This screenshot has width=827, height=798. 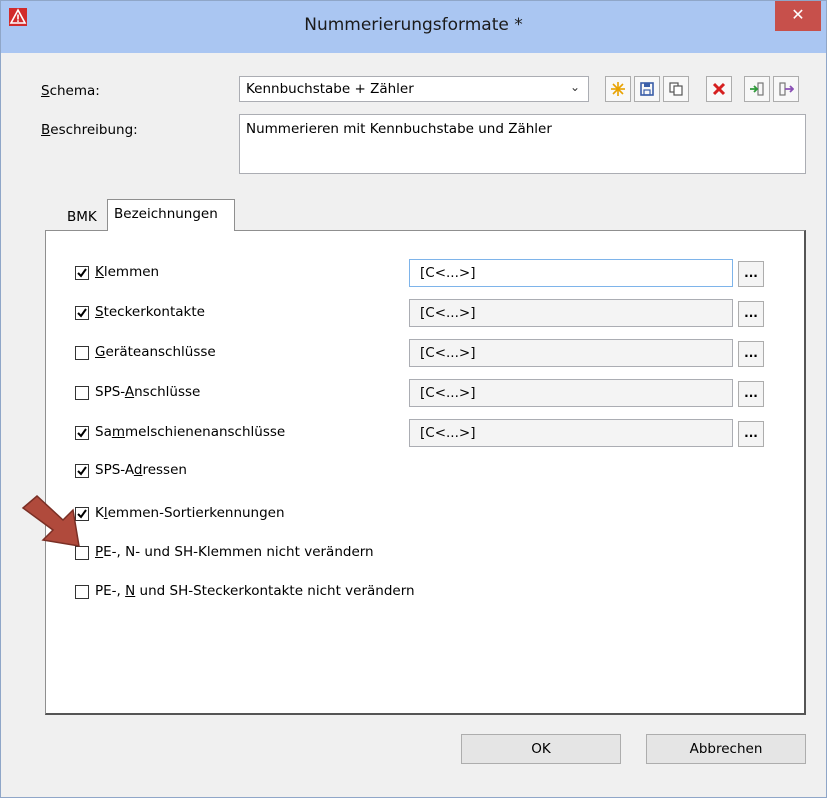 I want to click on new-schema-button, so click(x=618, y=89).